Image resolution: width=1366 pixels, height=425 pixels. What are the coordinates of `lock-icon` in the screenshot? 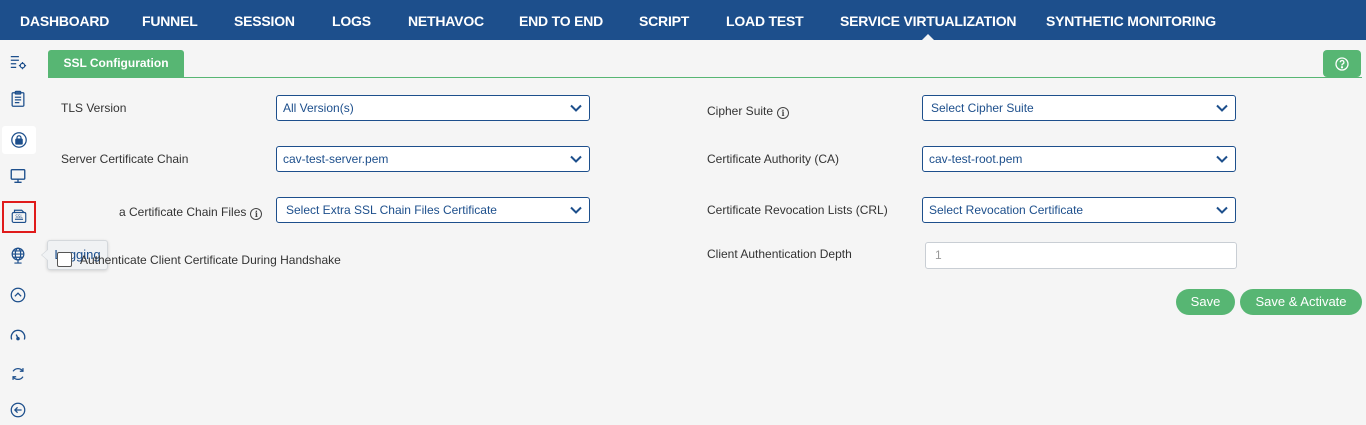 It's located at (19, 140).